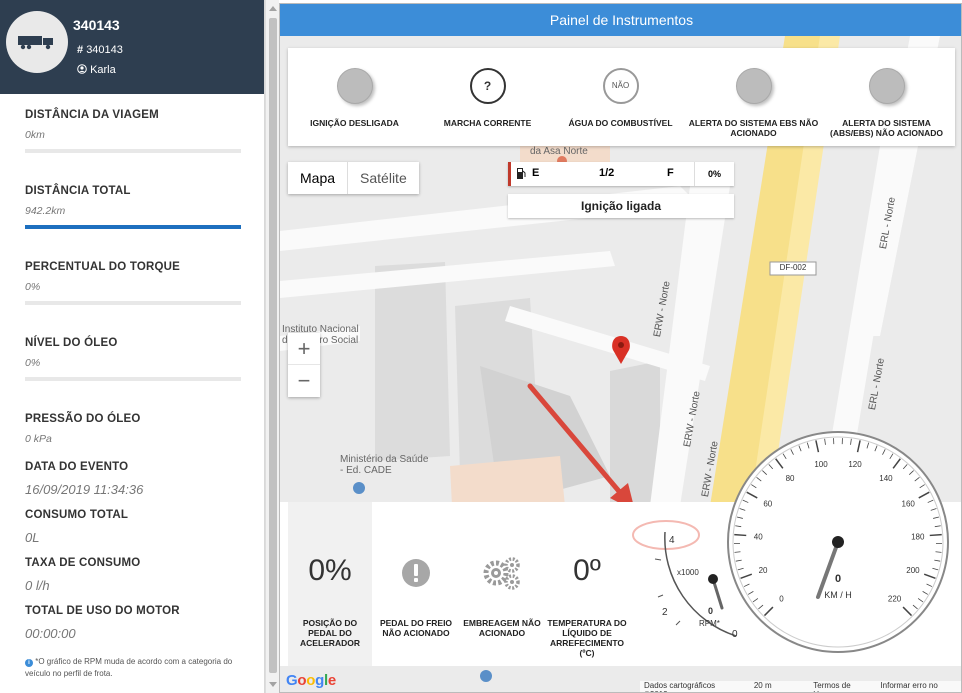 Image resolution: width=962 pixels, height=693 pixels. What do you see at coordinates (688, 572) in the screenshot?
I see `rpm-multiplier: x1000` at bounding box center [688, 572].